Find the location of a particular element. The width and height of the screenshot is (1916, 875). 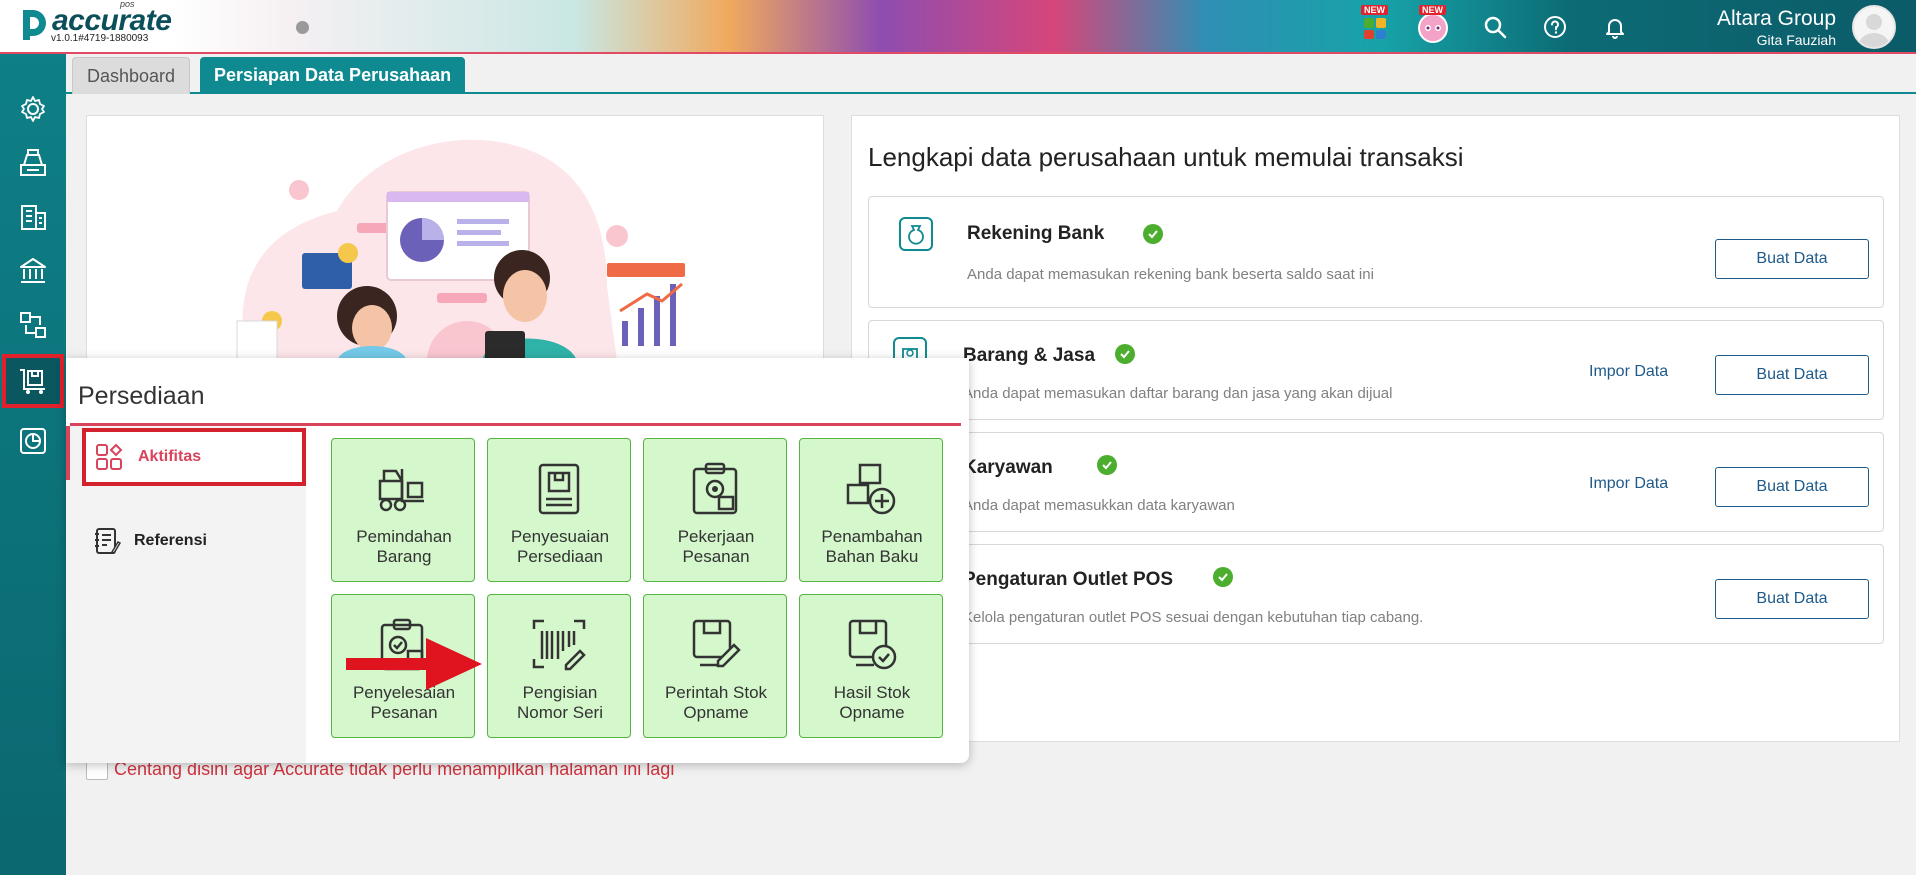

tile-label: Hasil Stok Opname is located at coordinates (872, 702).